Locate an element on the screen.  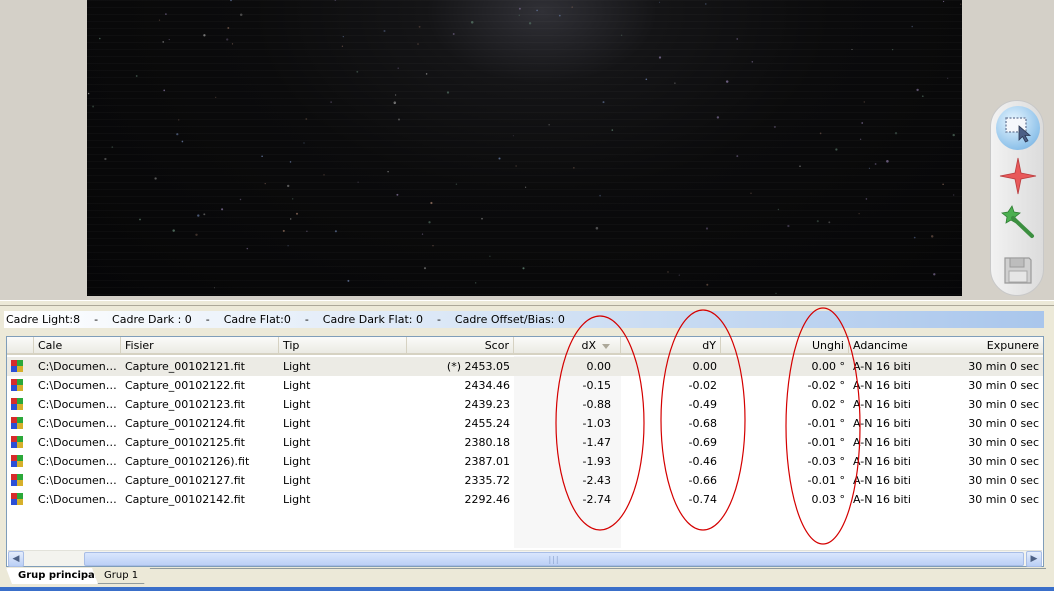
header-dx: dX is located at coordinates (567, 345).